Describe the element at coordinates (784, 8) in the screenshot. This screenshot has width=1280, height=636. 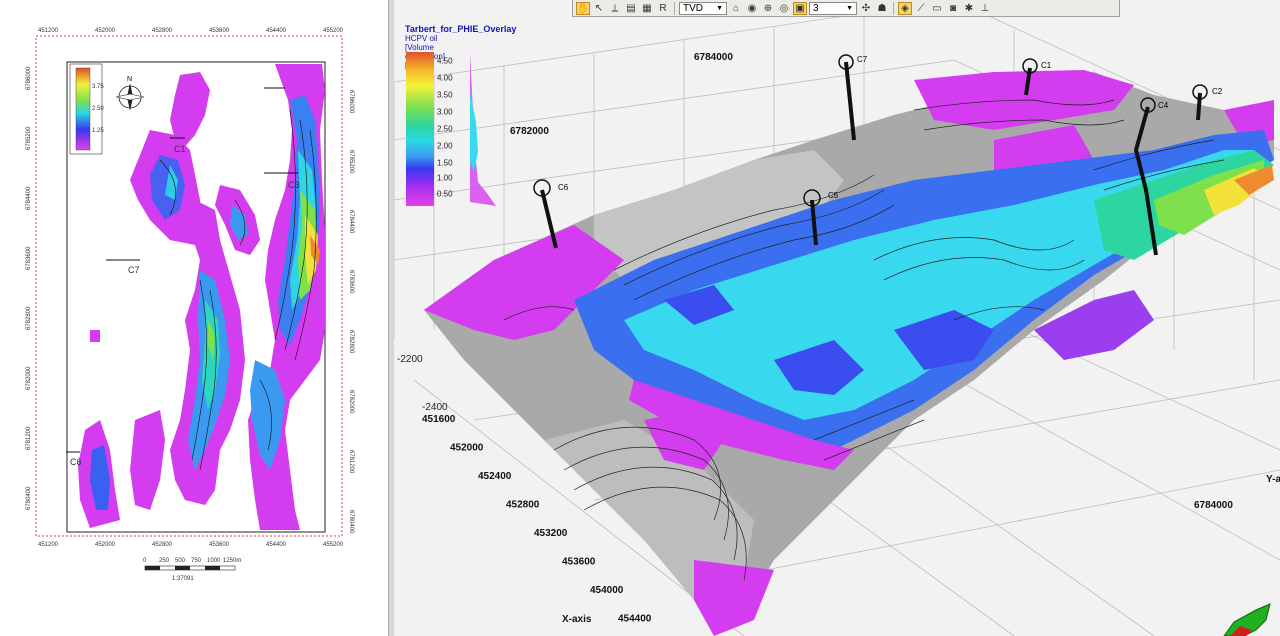
I see `target-icon: ◎` at that location.